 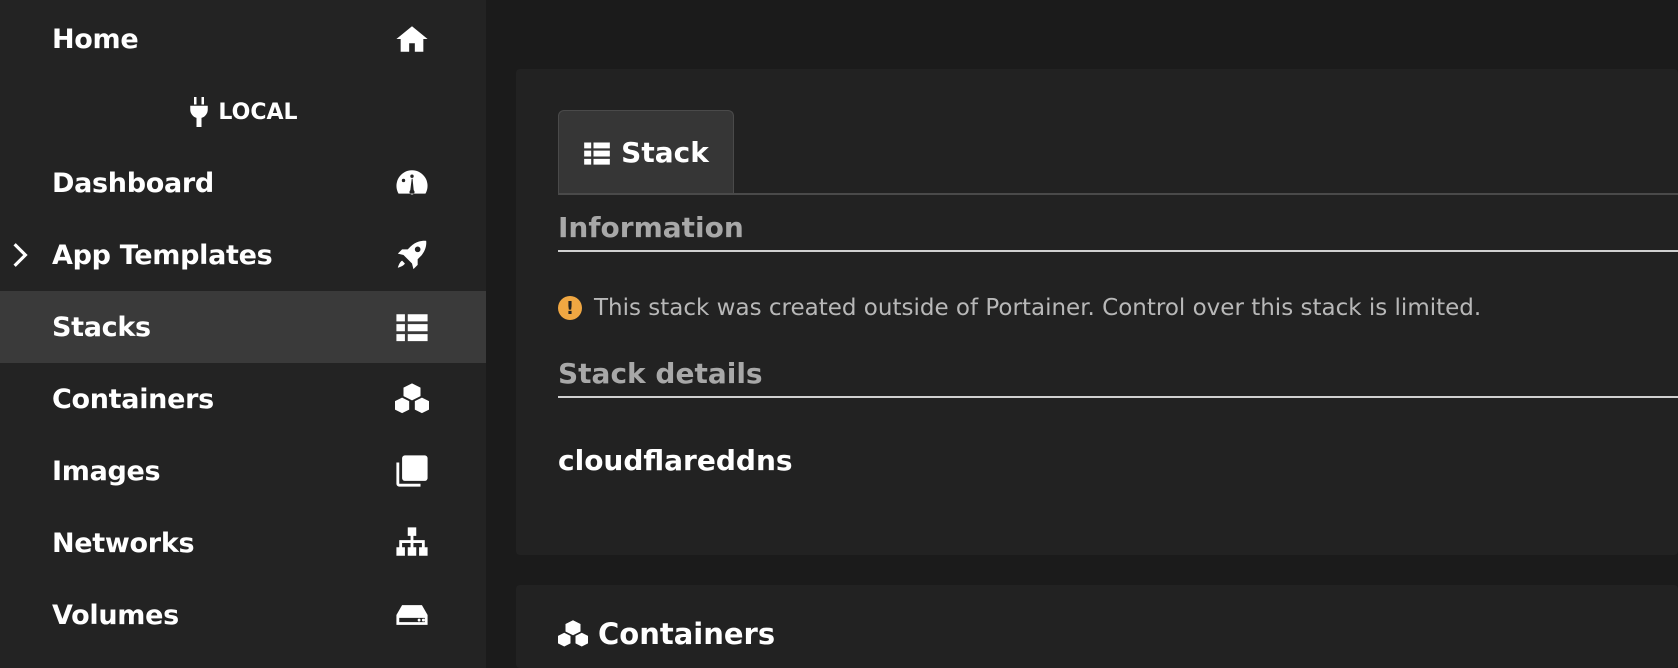 I want to click on rocket-icon, so click(x=412, y=255).